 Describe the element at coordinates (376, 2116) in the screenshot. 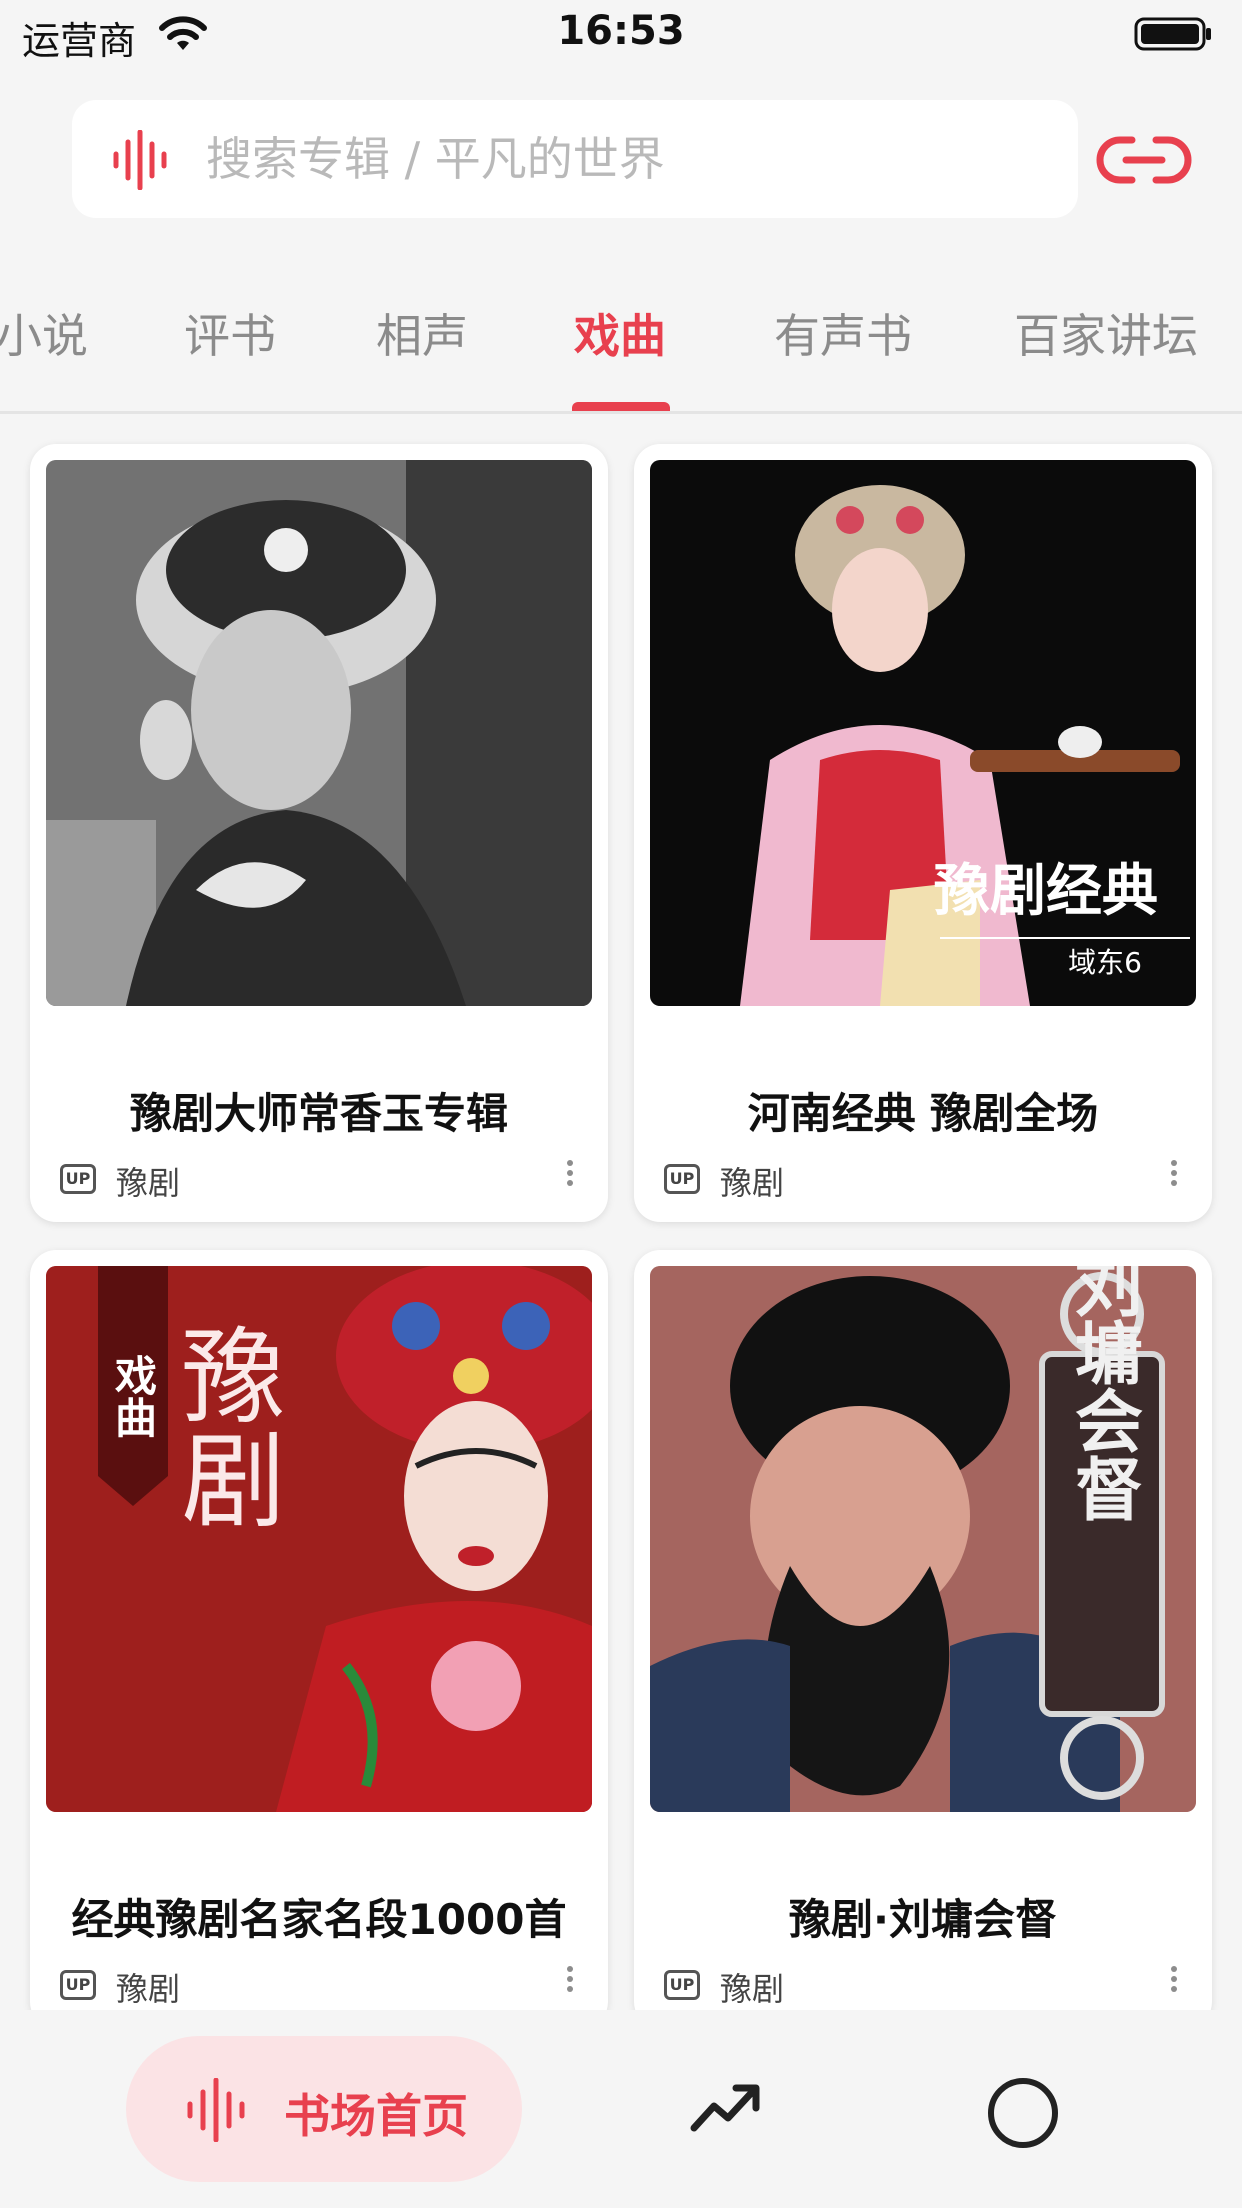

I see `home-tab-label: 书场首页` at that location.